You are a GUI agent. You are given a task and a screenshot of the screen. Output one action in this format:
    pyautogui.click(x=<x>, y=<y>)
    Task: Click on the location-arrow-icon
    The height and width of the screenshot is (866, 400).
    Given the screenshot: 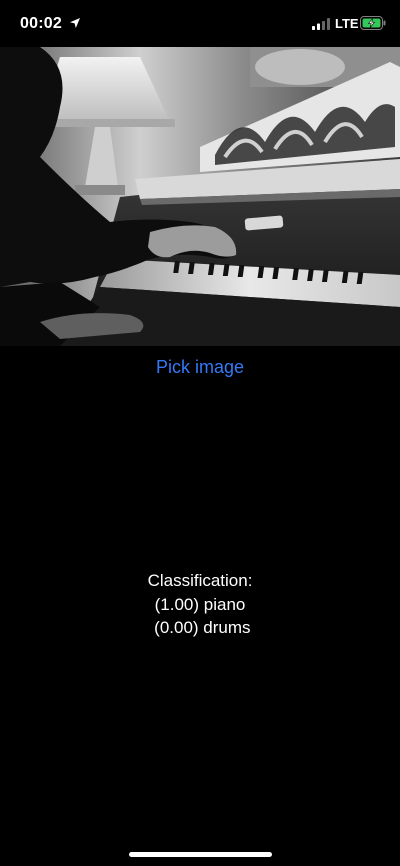 What is the action you would take?
    pyautogui.click(x=75, y=23)
    